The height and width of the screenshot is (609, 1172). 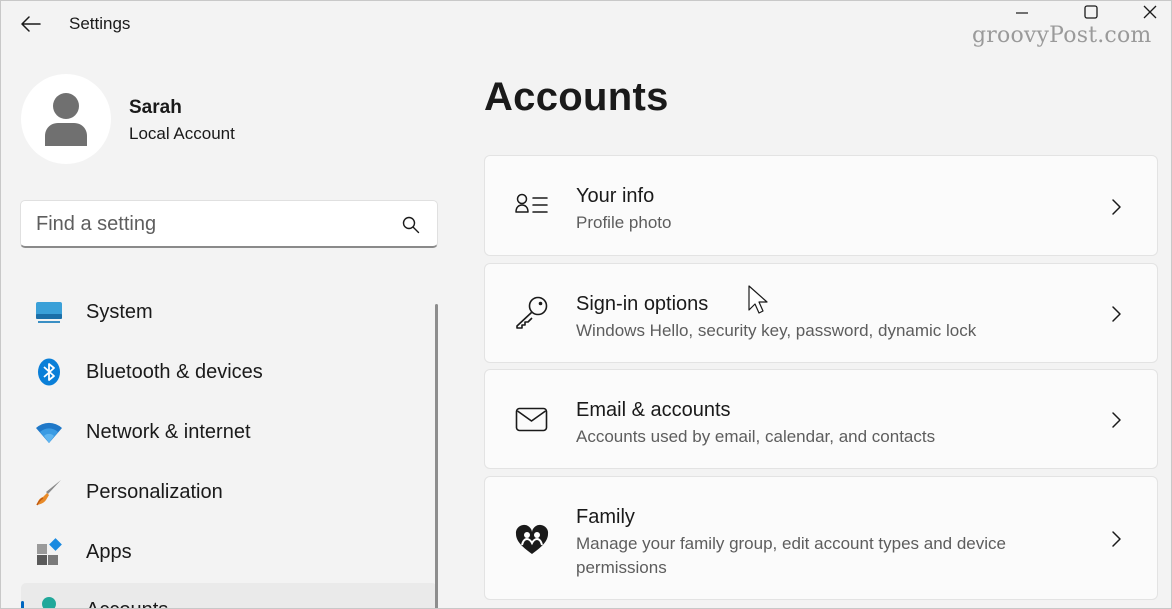 I want to click on family-heart-icon, so click(x=532, y=539).